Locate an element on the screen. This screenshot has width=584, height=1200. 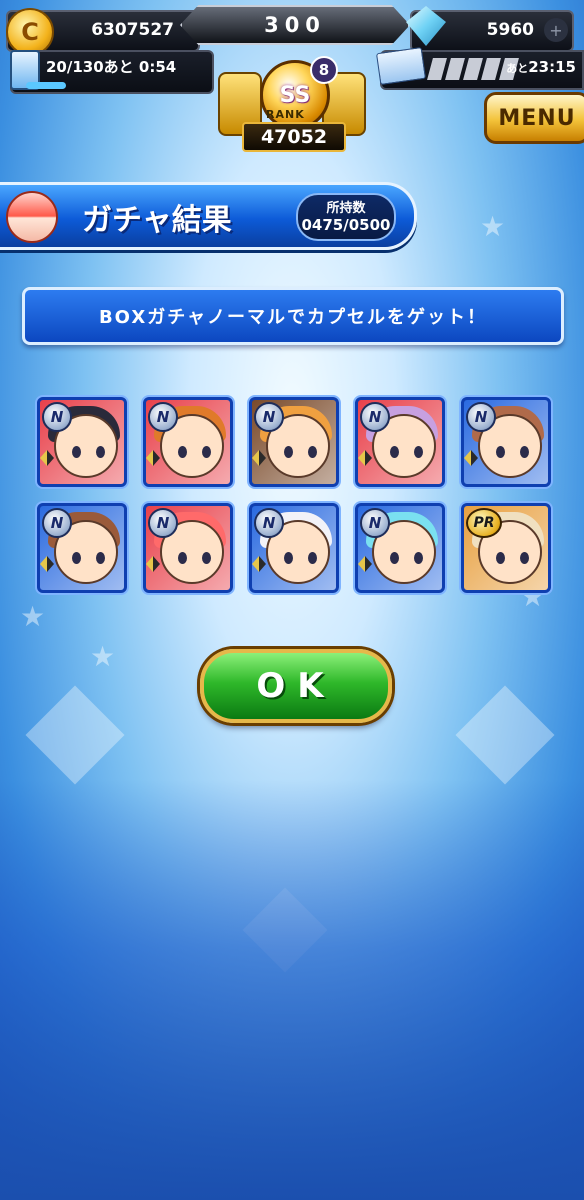
rank-label: RANK is located at coordinates (285, 114).